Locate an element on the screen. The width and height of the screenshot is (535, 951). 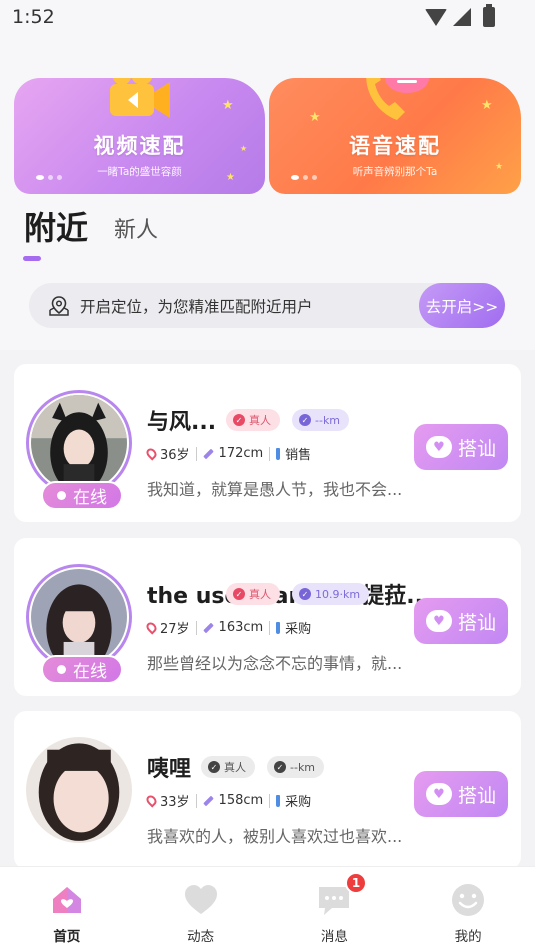
status-time: 1:52 is located at coordinates (33, 17).